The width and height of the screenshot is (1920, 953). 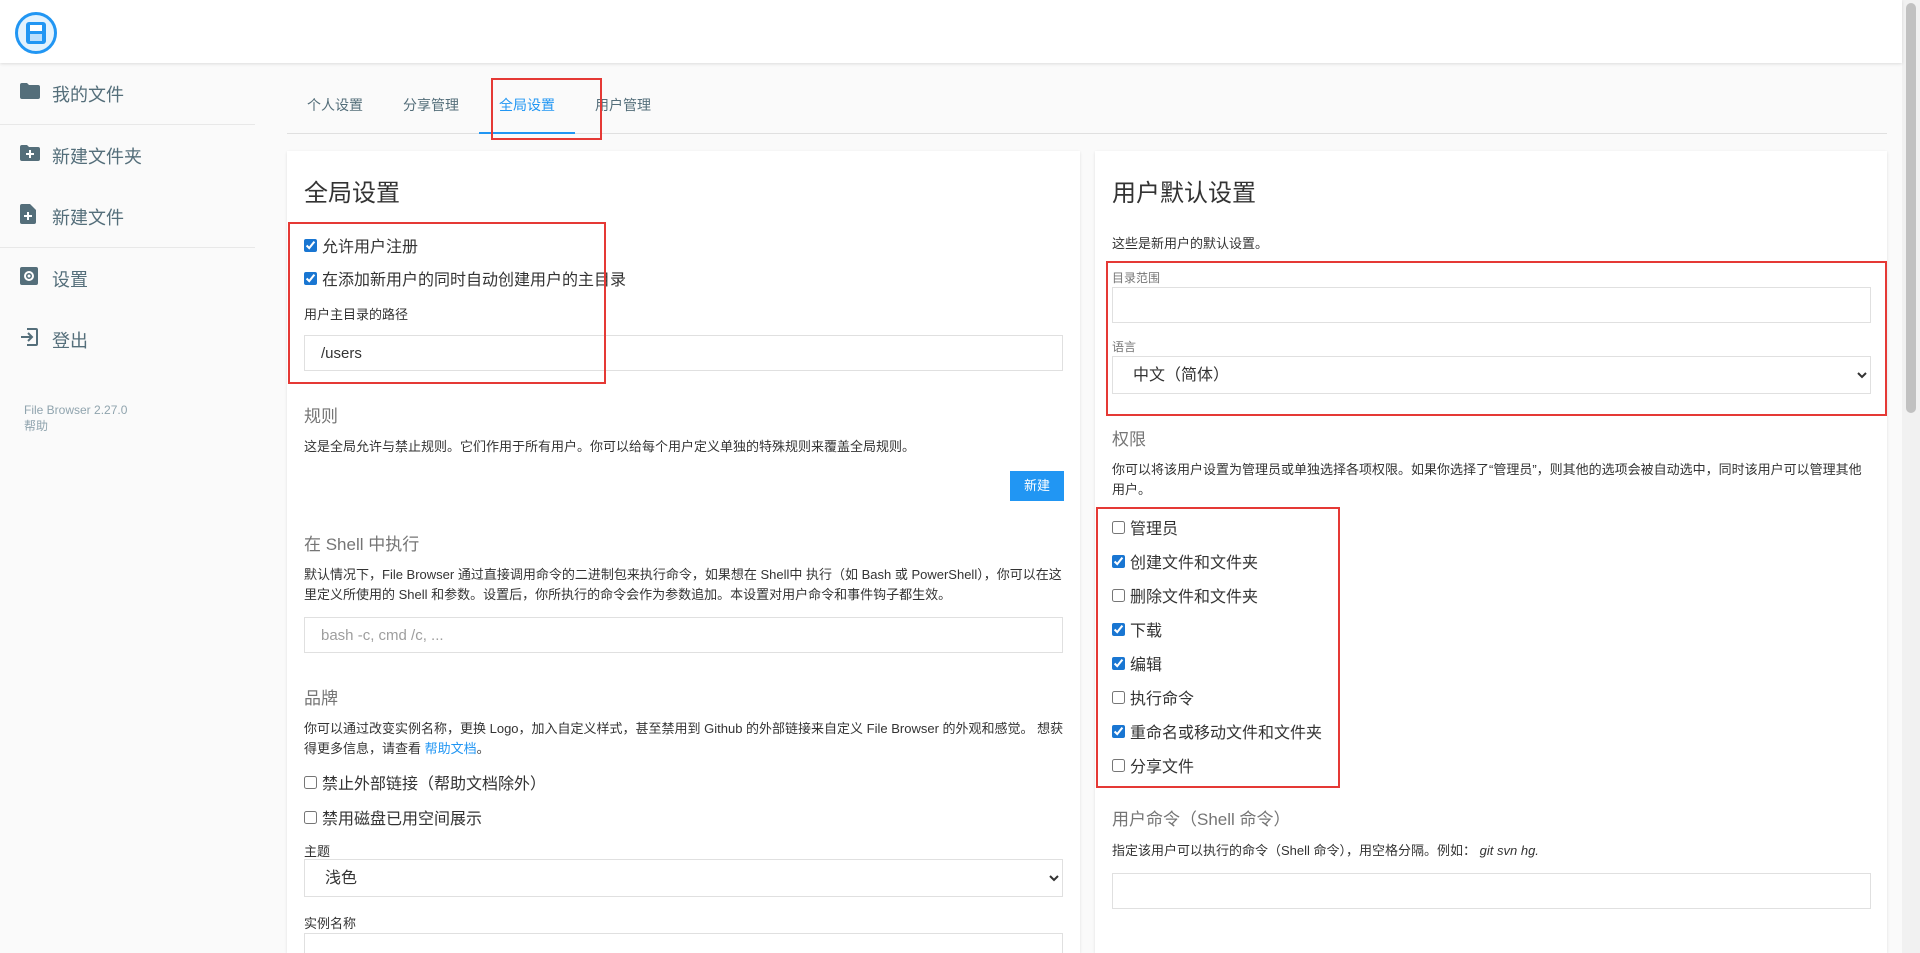 I want to click on defaults-desc: 这些是新用户的默认设置。, so click(x=1190, y=243).